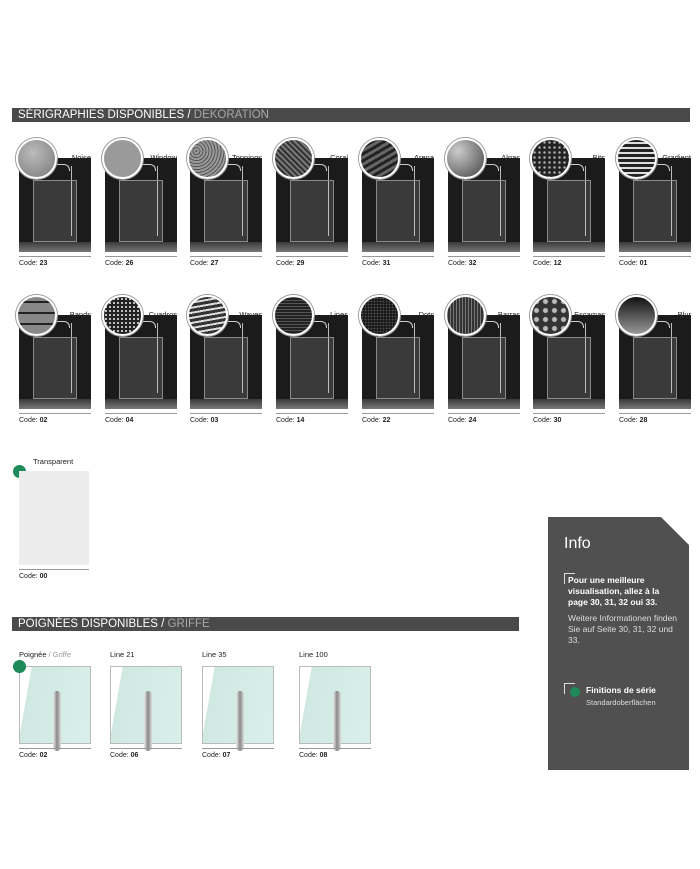 This screenshot has height=869, width=700. Describe the element at coordinates (633, 420) in the screenshot. I see `pattern-code: Code: 28` at that location.